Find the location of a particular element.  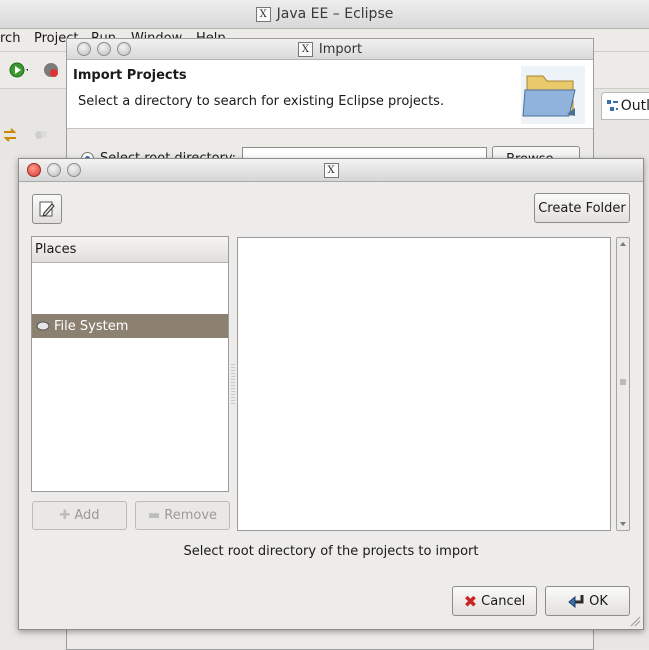

file-list-scrollbar is located at coordinates (623, 384).